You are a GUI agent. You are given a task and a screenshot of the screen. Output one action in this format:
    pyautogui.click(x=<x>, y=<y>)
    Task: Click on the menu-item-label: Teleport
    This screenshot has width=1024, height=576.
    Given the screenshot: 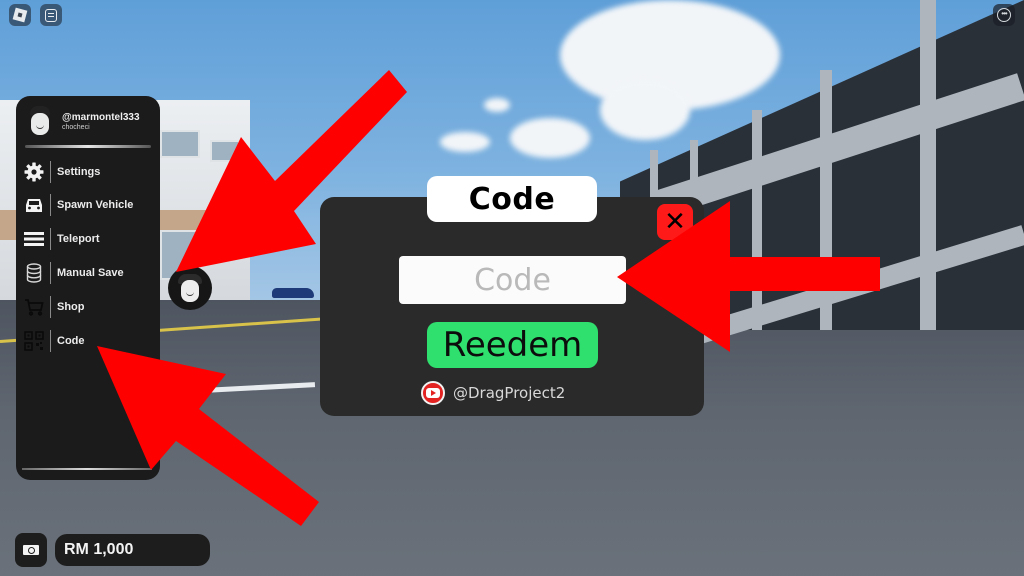 What is the action you would take?
    pyautogui.click(x=78, y=239)
    